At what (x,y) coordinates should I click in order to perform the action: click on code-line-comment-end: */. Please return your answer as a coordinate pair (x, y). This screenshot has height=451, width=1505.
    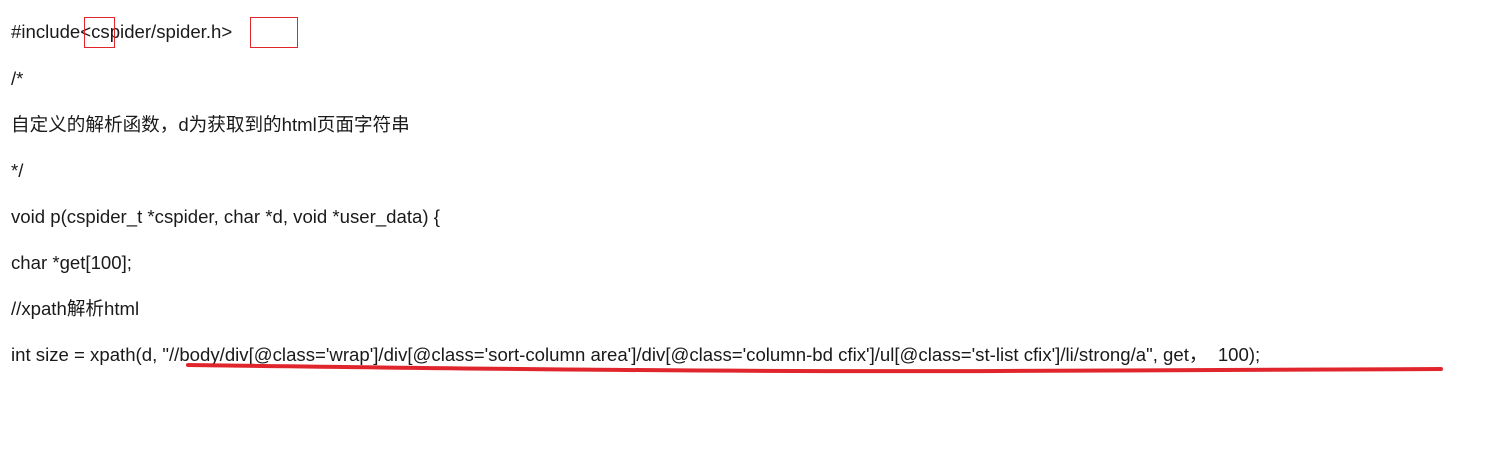
    Looking at the image, I should click on (17, 170).